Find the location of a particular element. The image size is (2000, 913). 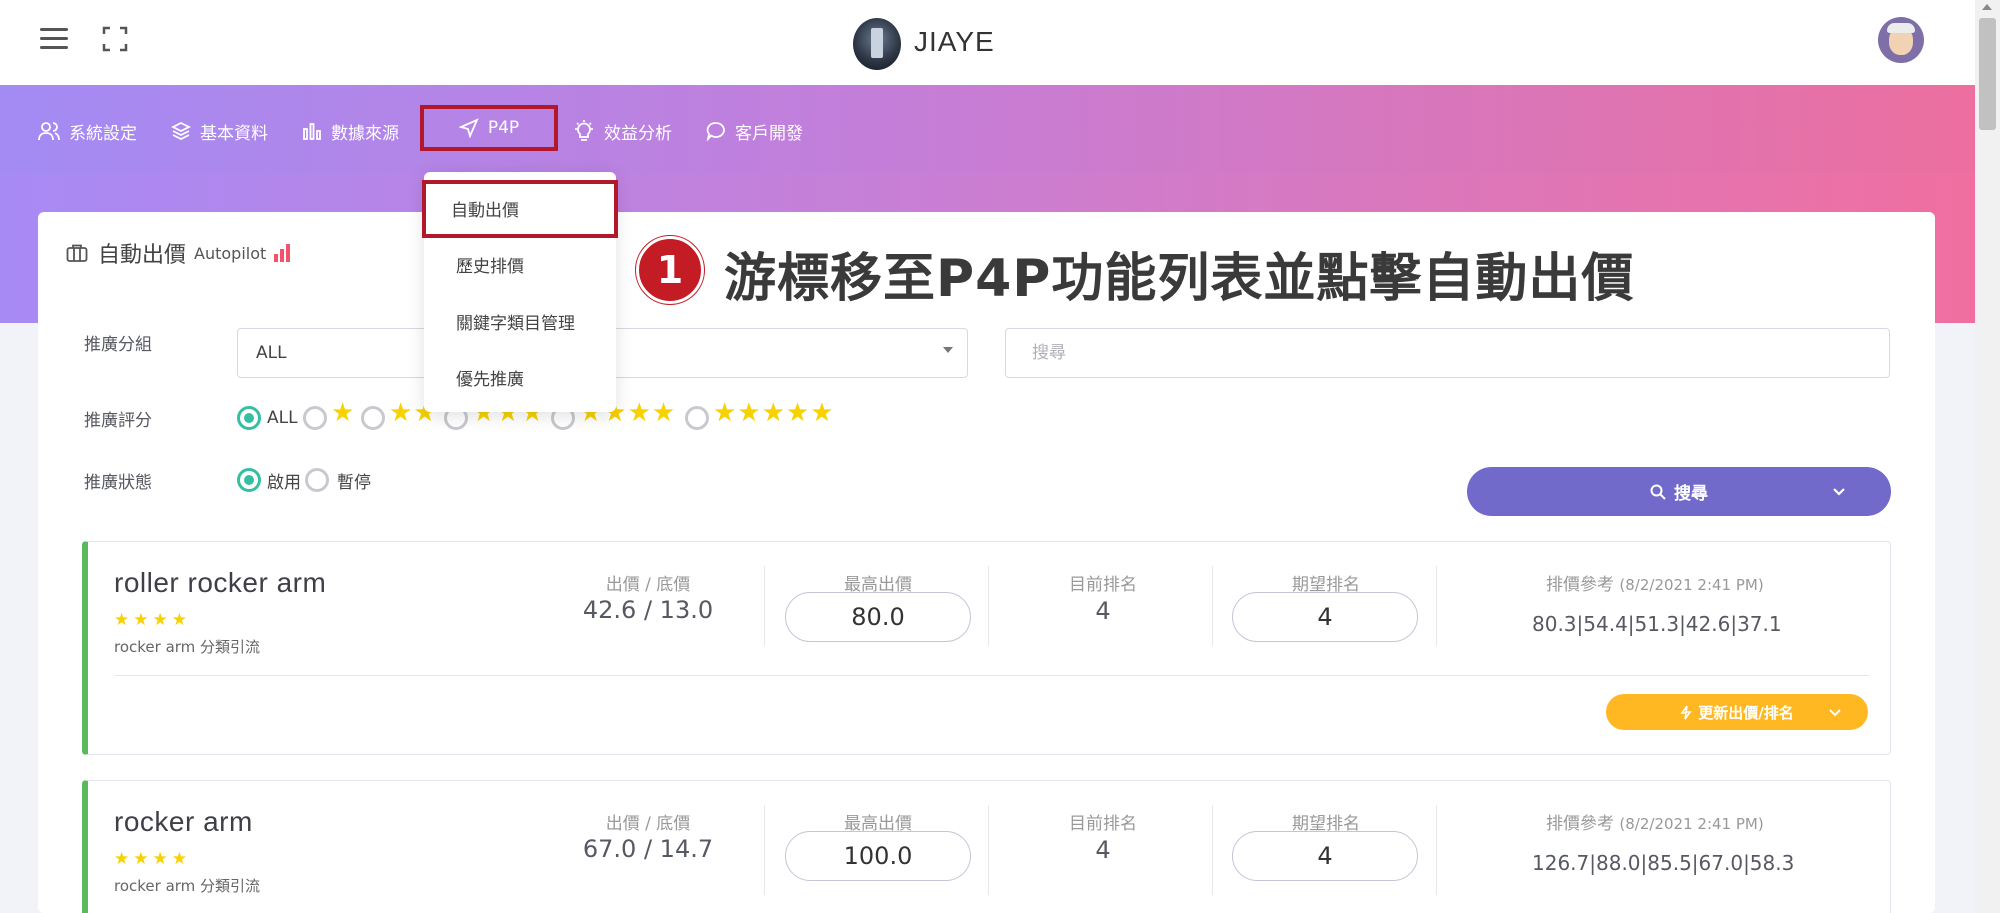

menu-label: 系統設定 is located at coordinates (103, 133).